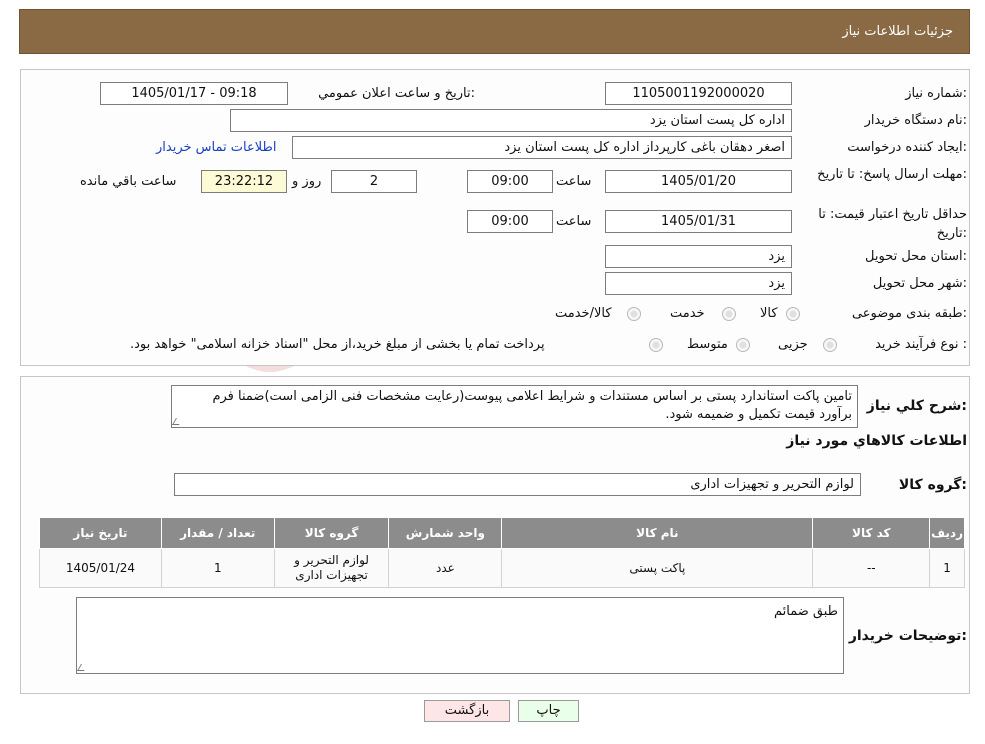 This screenshot has height=744, width=985. I want to click on city-label: شهر محل تحويل:, so click(919, 283).